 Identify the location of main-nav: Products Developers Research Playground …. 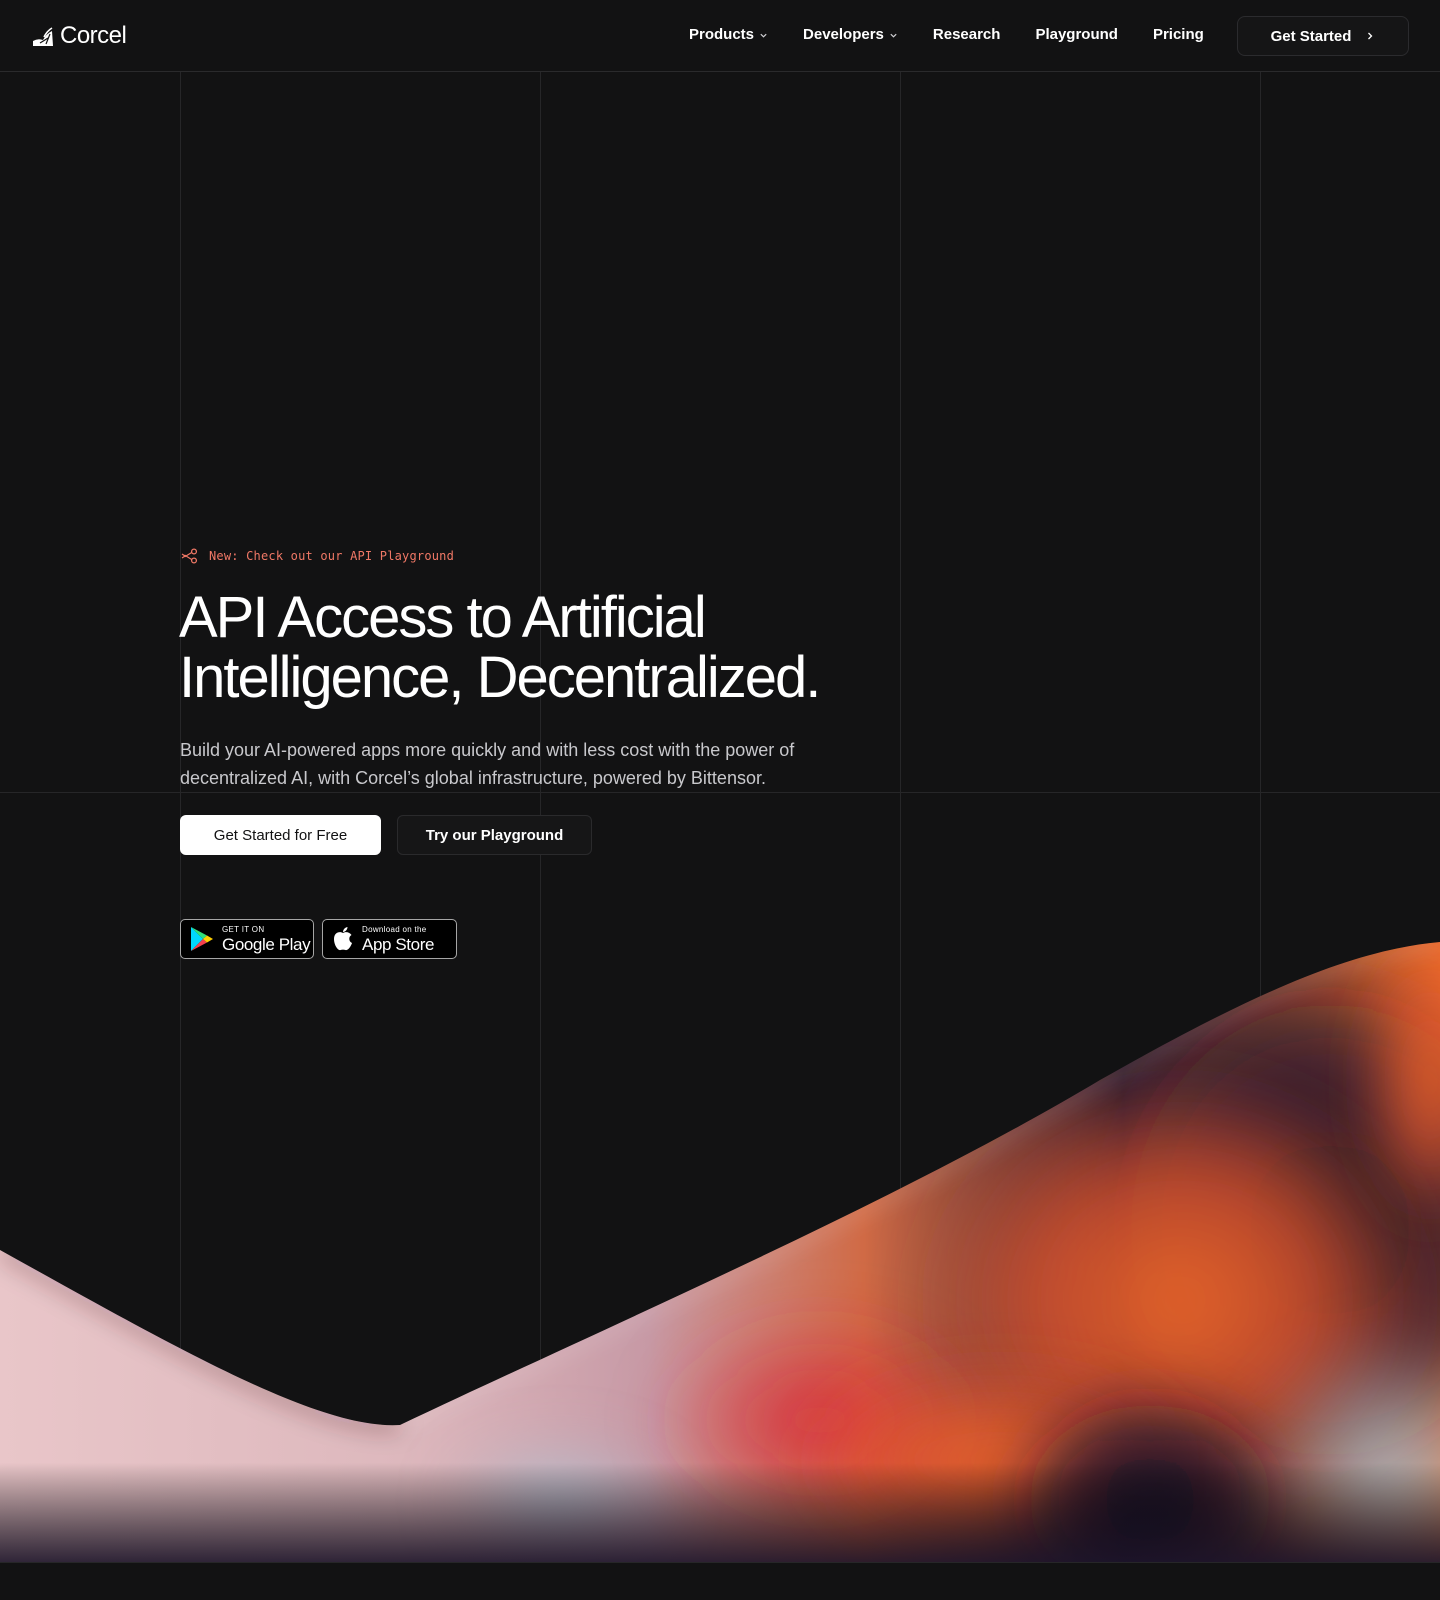
(946, 34).